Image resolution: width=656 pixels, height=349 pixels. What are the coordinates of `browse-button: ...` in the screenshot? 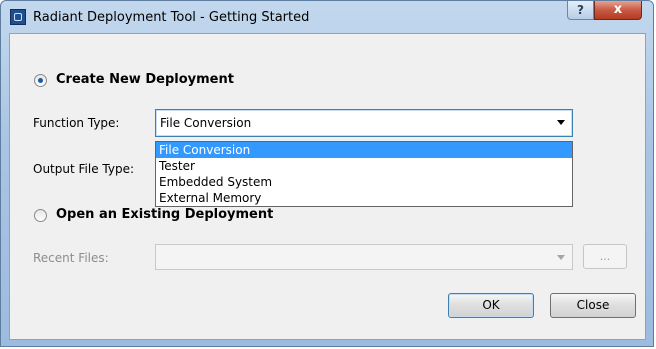 It's located at (605, 256).